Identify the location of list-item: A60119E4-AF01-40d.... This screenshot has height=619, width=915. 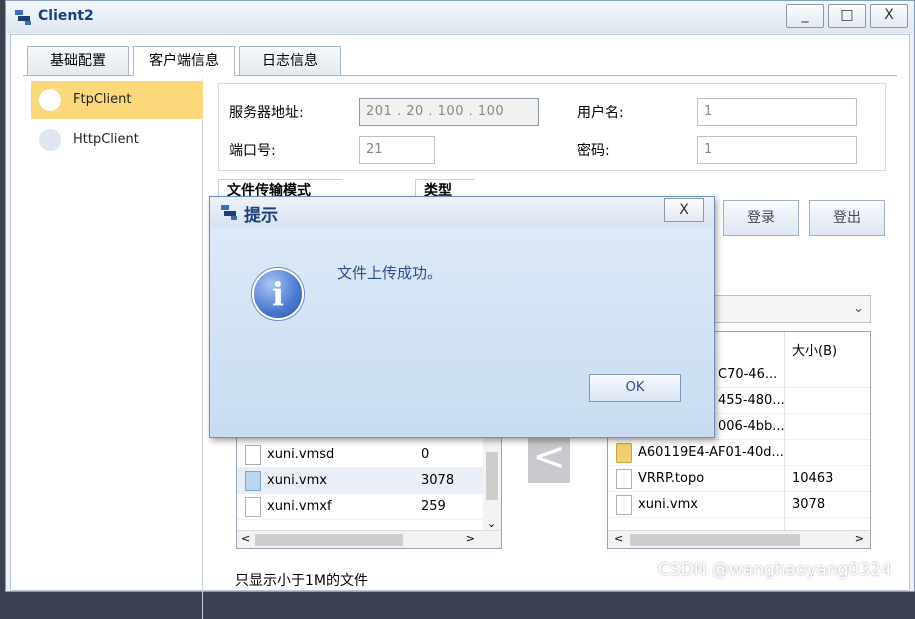
(739, 453).